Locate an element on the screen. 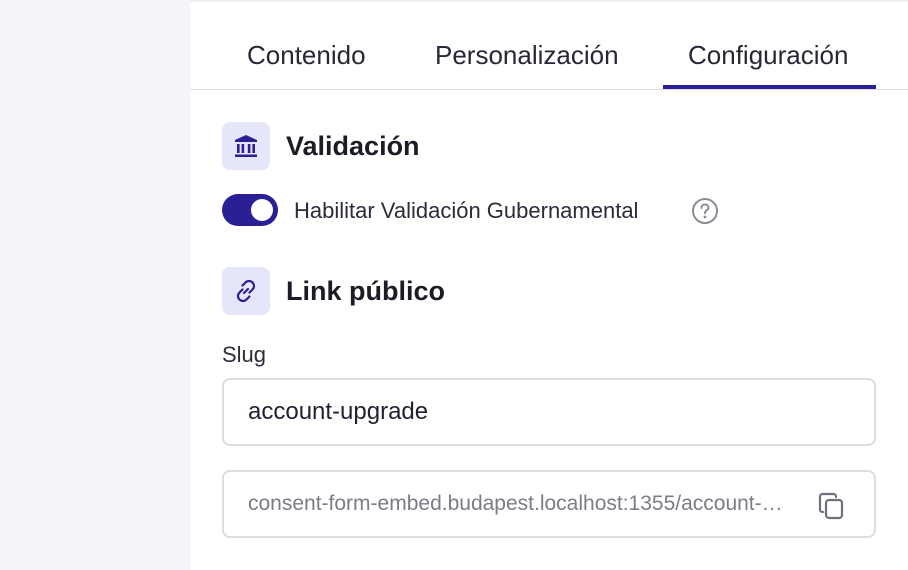  link-icon is located at coordinates (246, 291).